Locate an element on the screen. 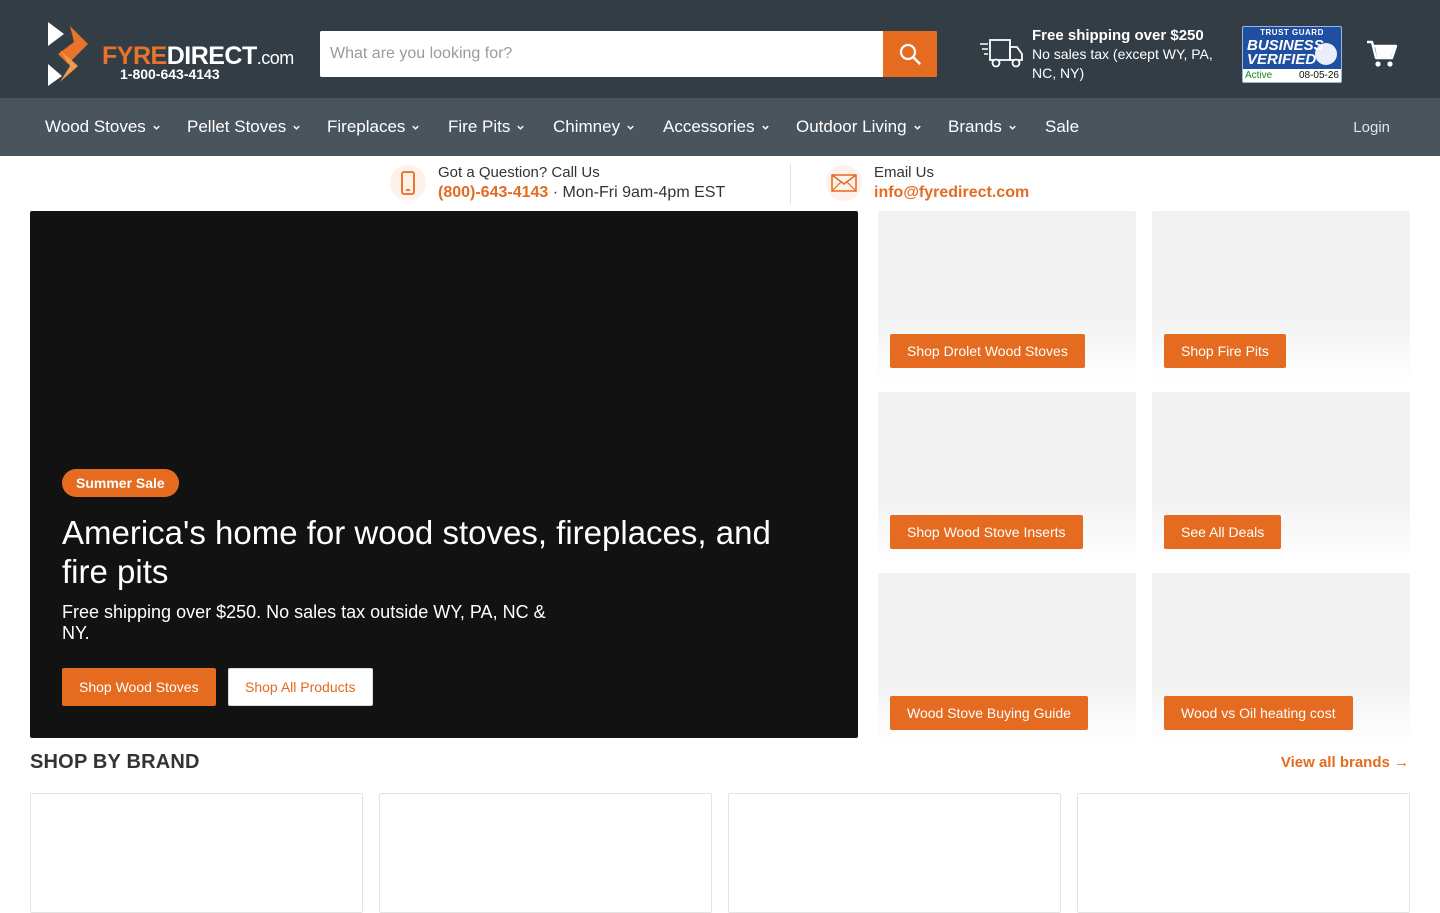  nav-label: Pellet Stoves is located at coordinates (237, 126).